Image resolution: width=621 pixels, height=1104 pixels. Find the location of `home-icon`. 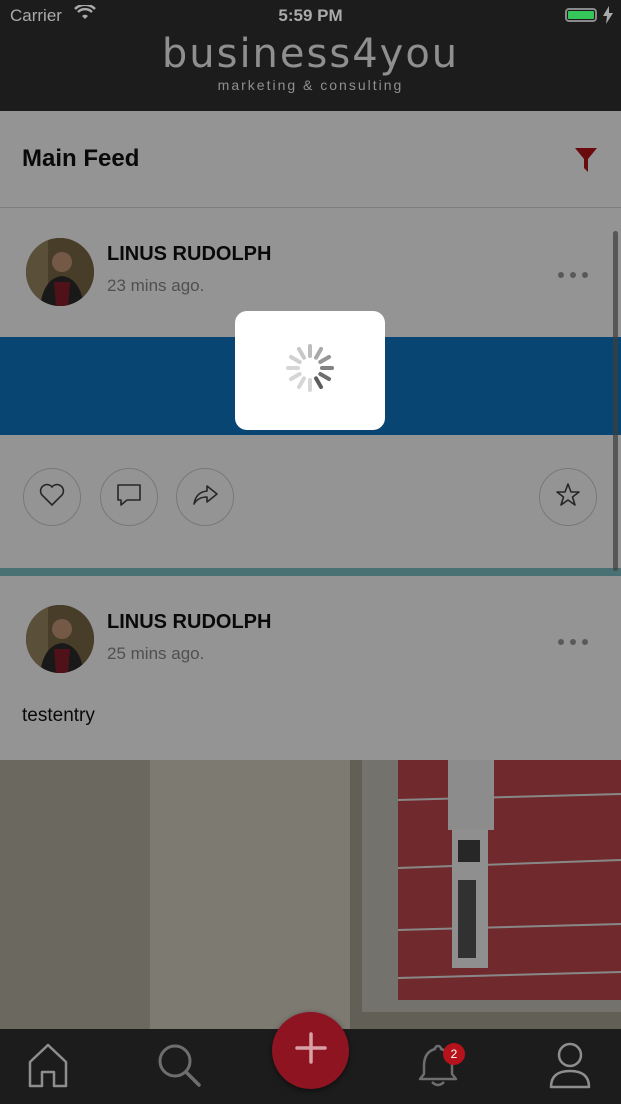

home-icon is located at coordinates (48, 1067).